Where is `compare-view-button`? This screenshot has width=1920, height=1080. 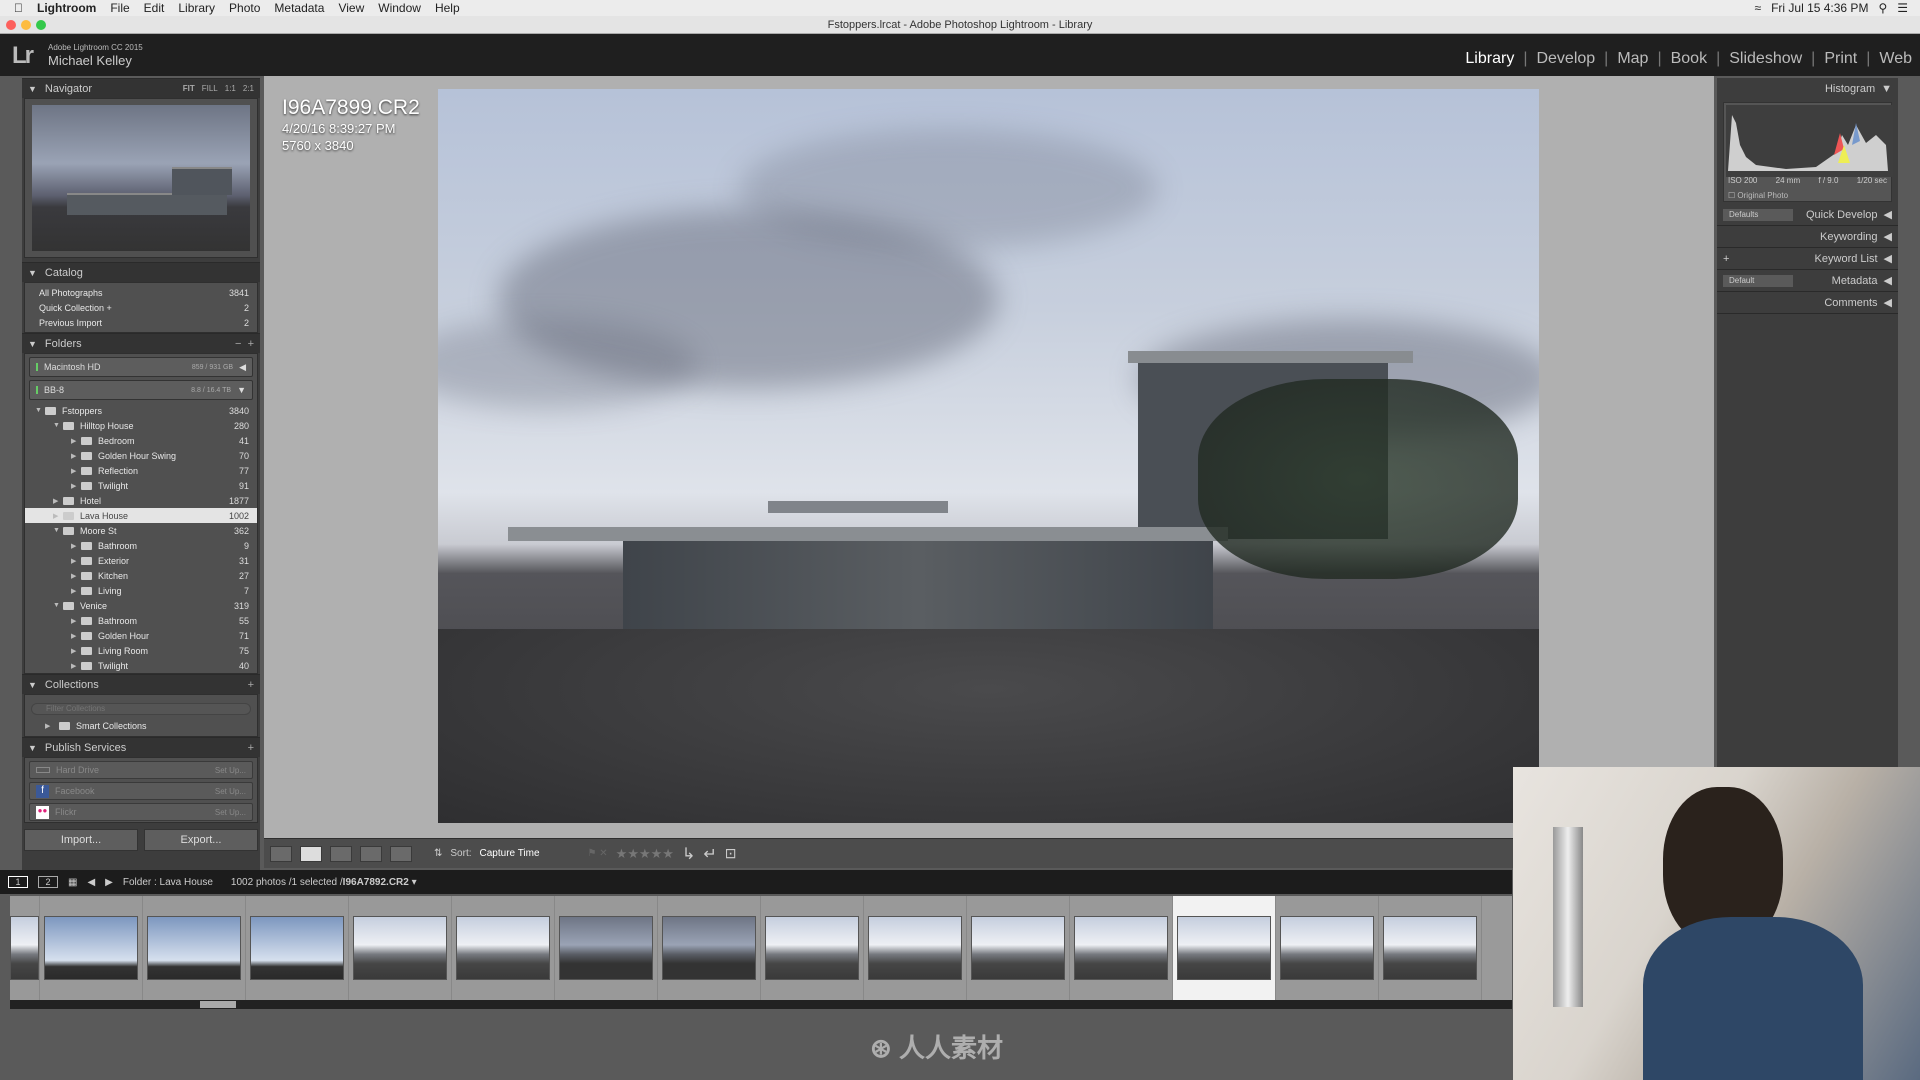
compare-view-button is located at coordinates (341, 853).